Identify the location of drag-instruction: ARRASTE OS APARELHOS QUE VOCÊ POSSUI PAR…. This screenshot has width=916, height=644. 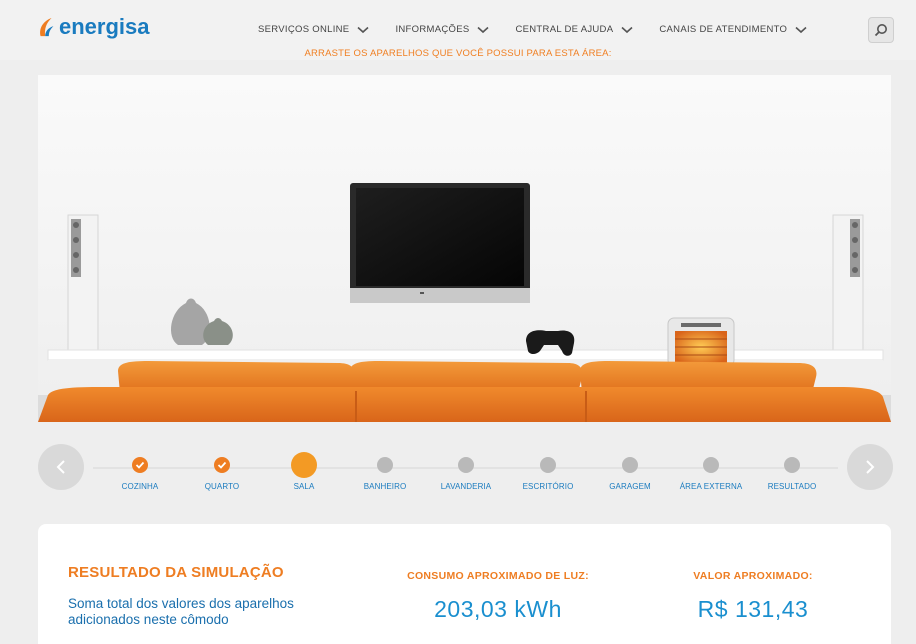
(458, 53).